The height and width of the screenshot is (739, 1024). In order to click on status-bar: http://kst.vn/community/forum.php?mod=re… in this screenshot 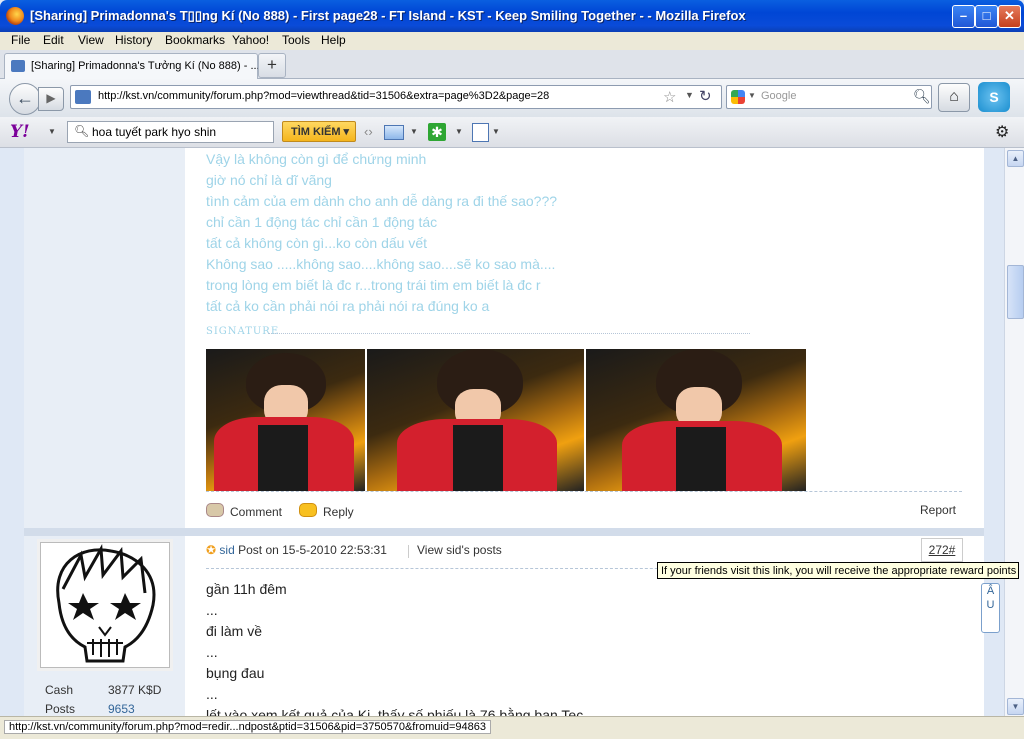, I will do `click(512, 727)`.